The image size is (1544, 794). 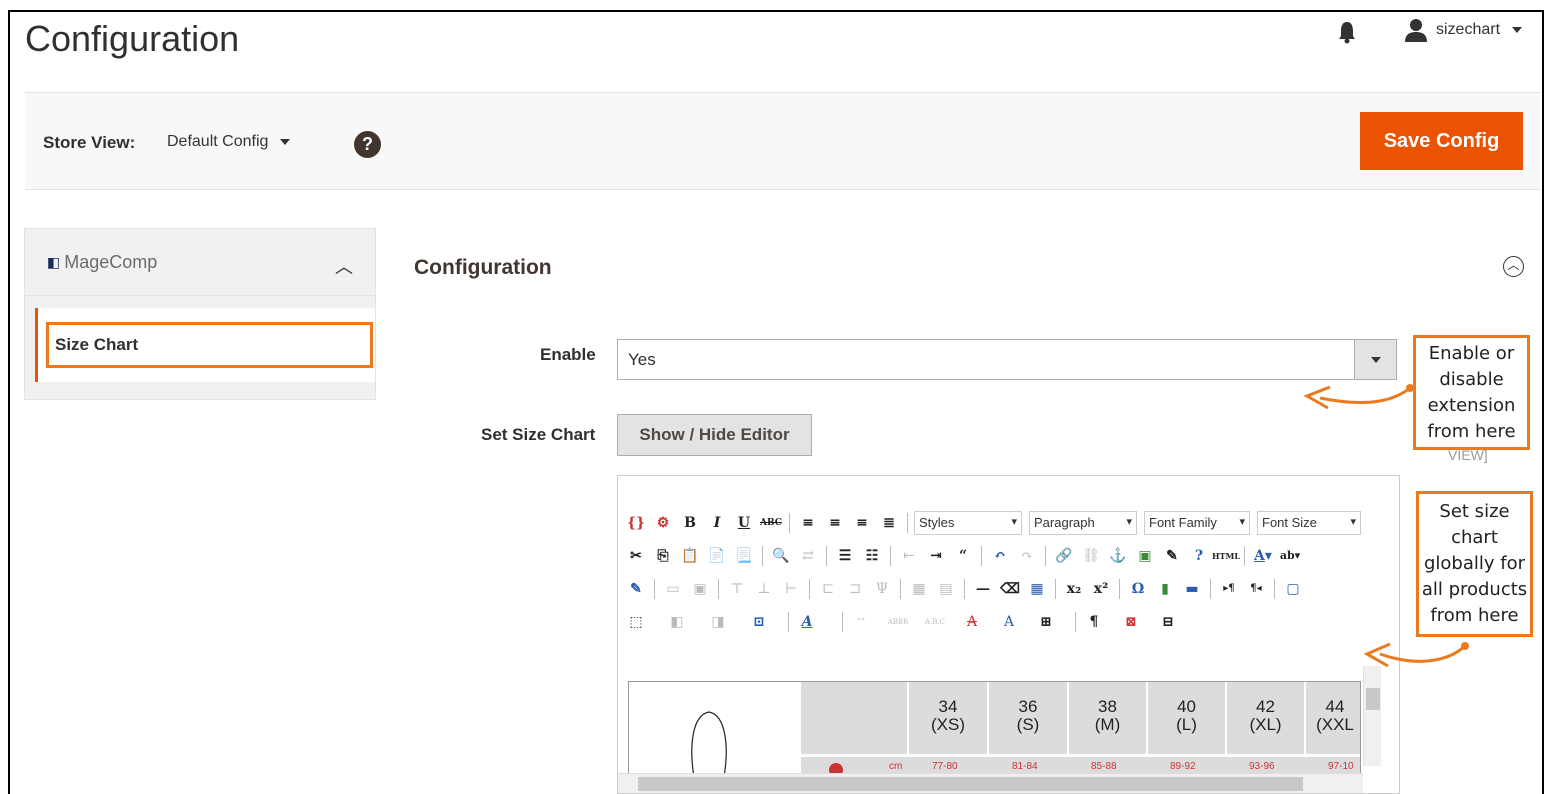 What do you see at coordinates (1192, 589) in the screenshot?
I see `advanced-hr-icon: ▬` at bounding box center [1192, 589].